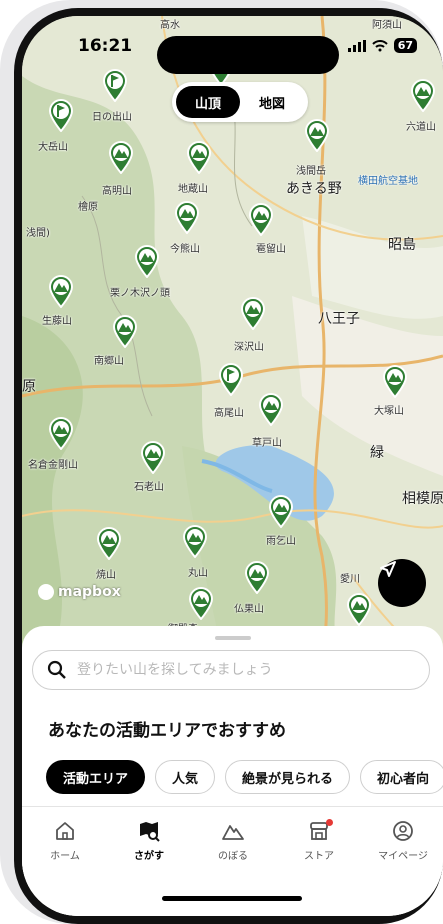 This screenshot has height=924, width=443. I want to click on map-label: 浅間岳, so click(311, 171).